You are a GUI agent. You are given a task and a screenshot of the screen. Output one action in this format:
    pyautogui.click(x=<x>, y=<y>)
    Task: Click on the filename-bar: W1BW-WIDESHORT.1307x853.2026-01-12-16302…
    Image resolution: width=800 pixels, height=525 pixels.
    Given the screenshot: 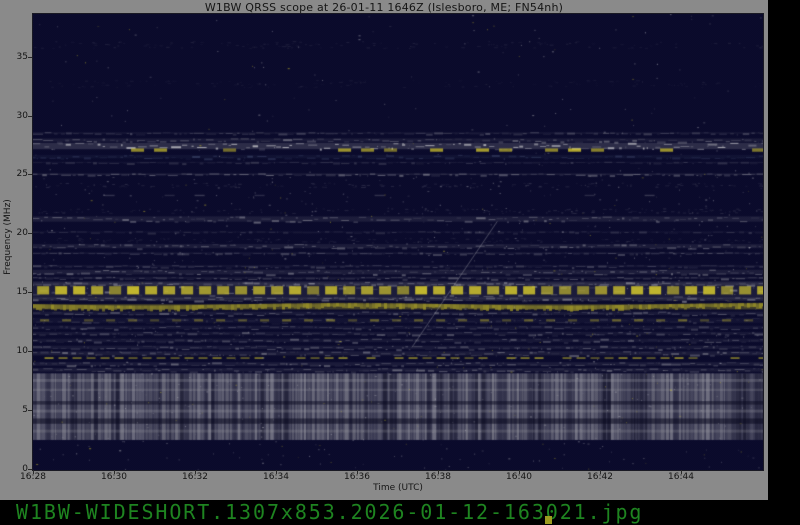 What is the action you would take?
    pyautogui.click(x=400, y=512)
    